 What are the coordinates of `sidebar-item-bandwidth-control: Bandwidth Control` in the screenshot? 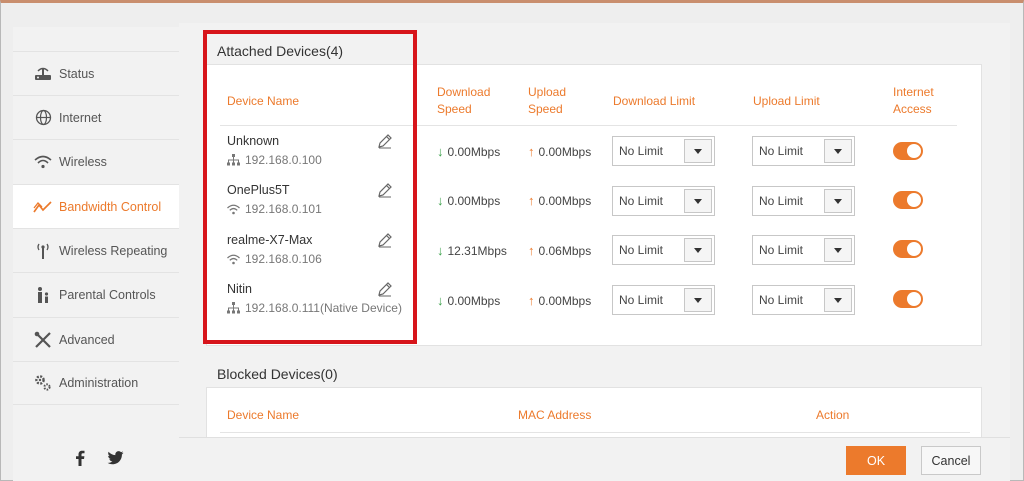 It's located at (96, 206).